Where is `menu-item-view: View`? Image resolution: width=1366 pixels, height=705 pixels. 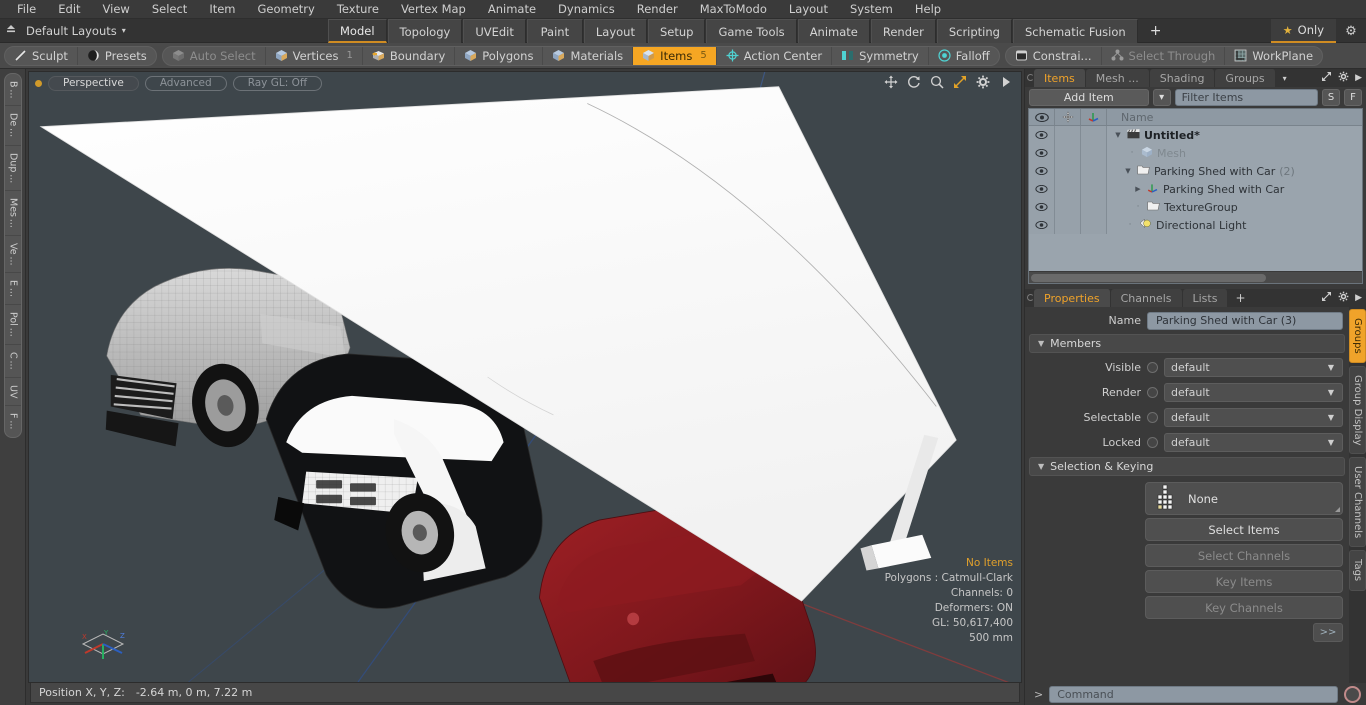
menu-item-view: View is located at coordinates (116, 9).